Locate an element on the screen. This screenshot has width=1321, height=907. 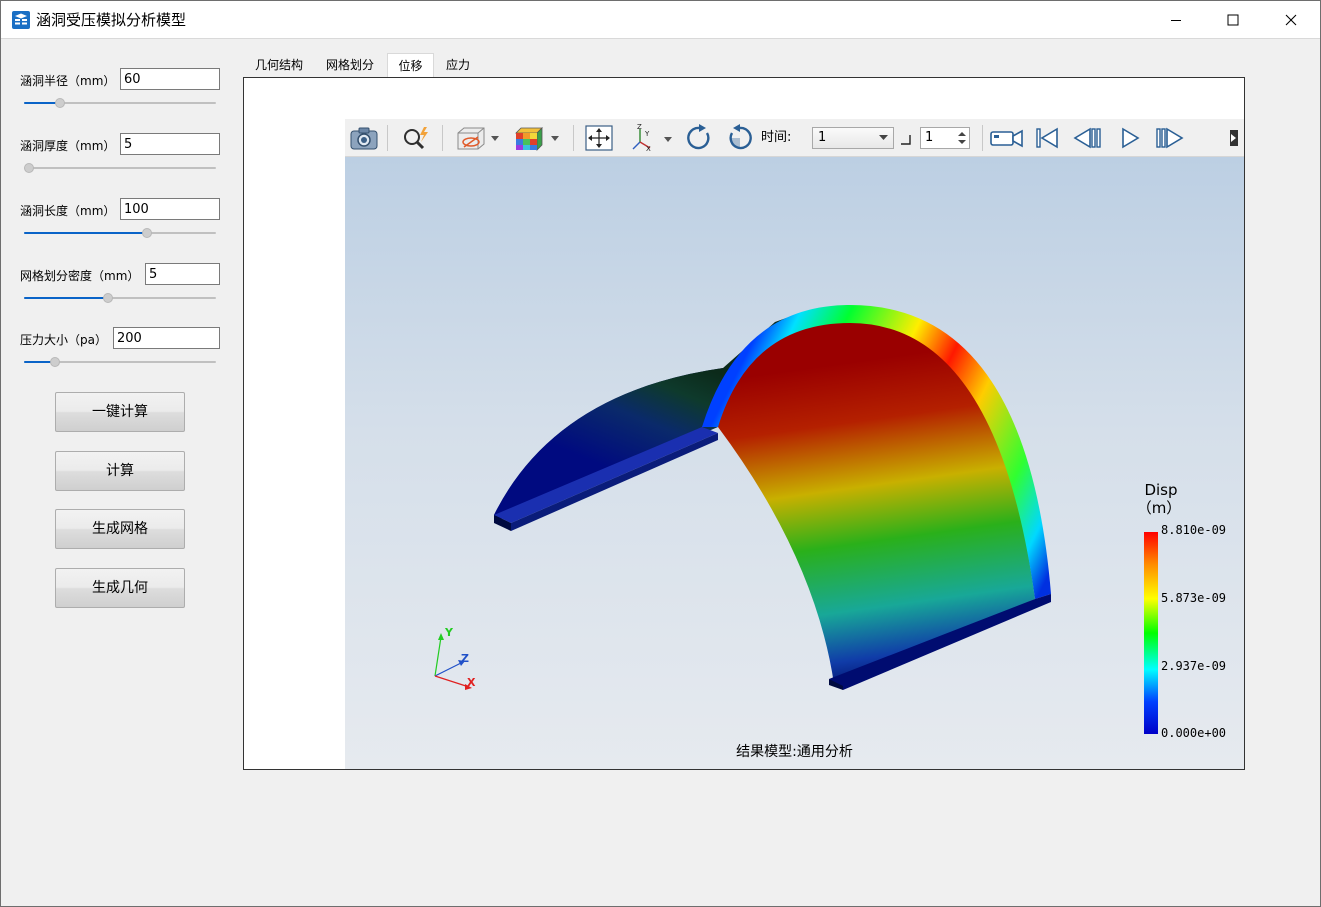
minimize-icon is located at coordinates (1176, 20).